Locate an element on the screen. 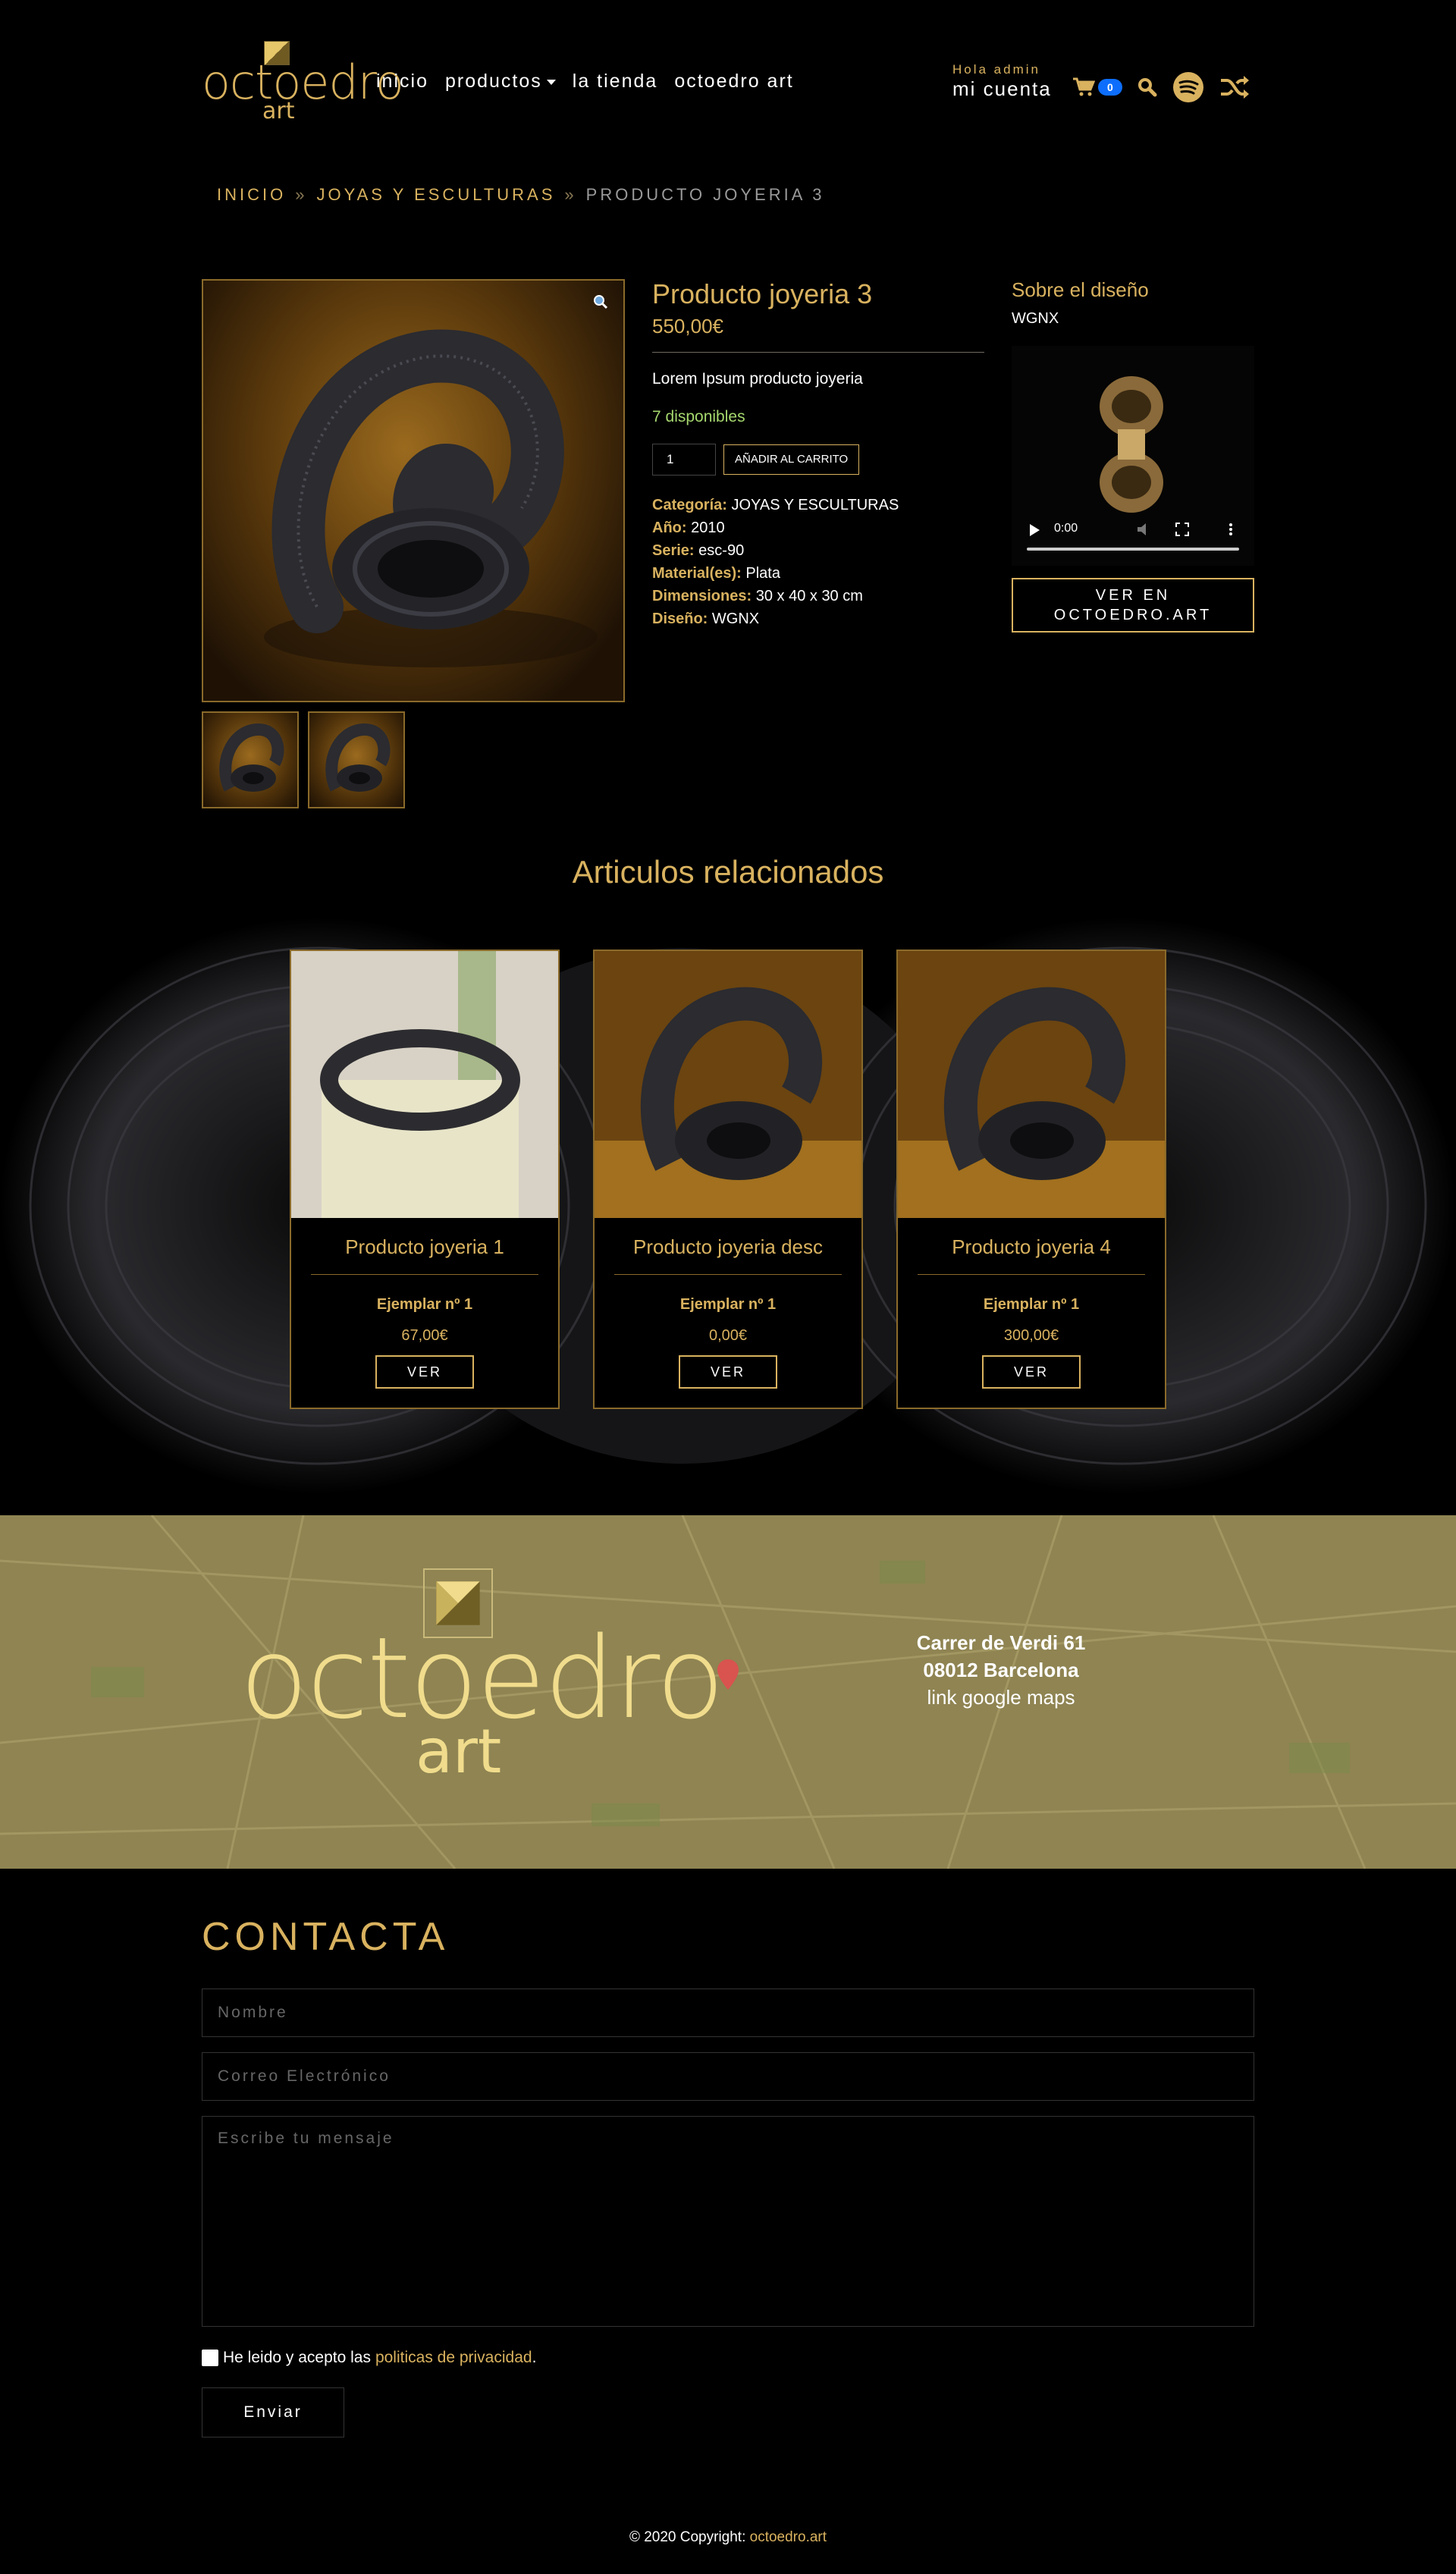  bracelet-image is located at coordinates (424, 1084).